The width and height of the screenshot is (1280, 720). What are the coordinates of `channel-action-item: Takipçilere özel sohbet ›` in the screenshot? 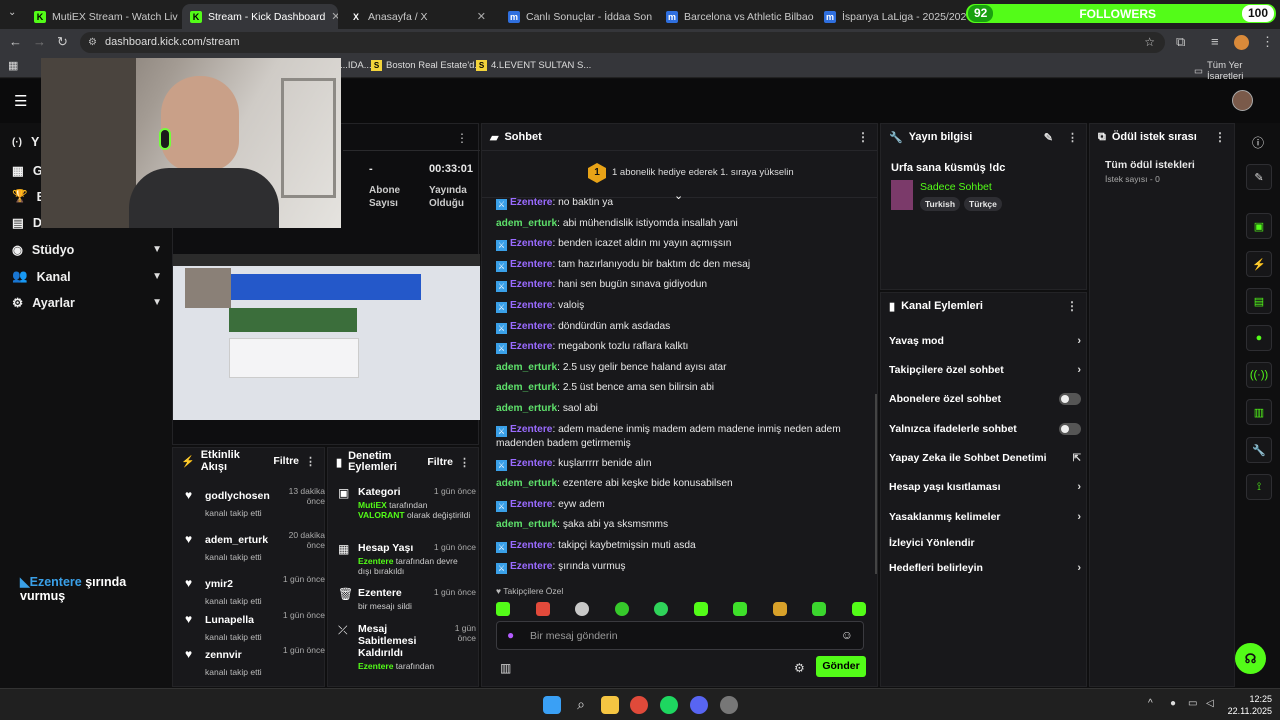 It's located at (985, 370).